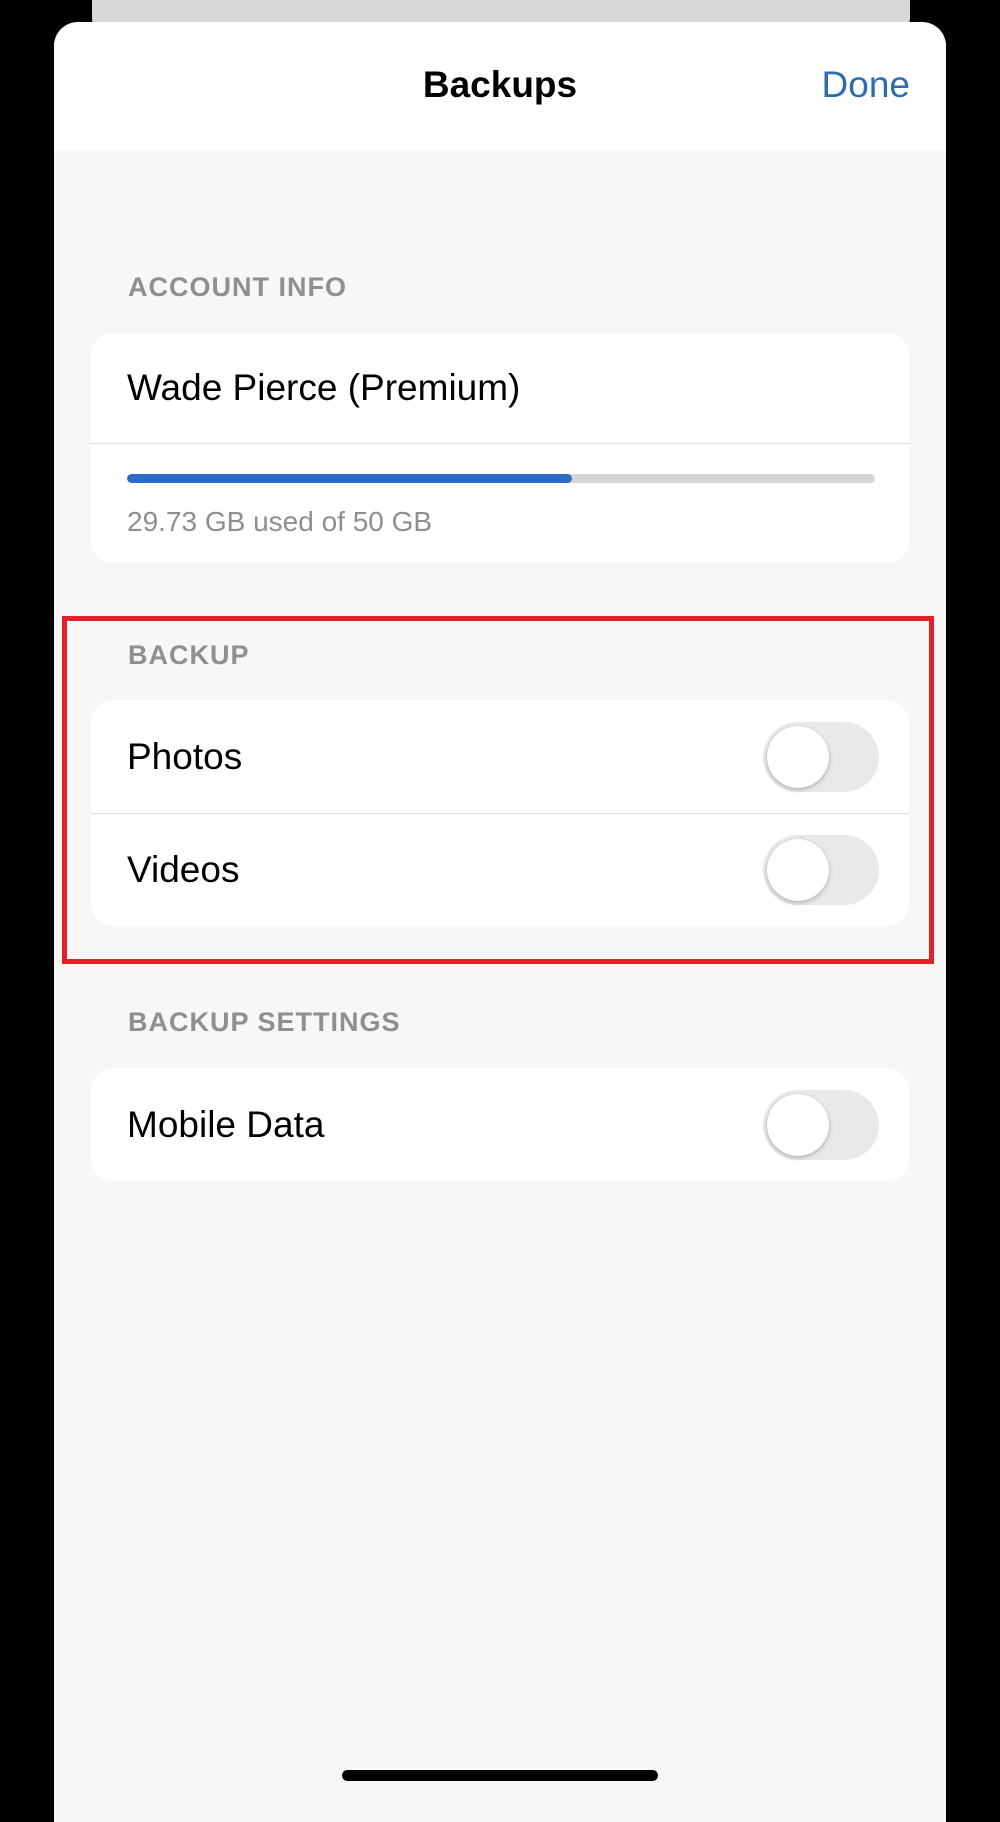  Describe the element at coordinates (185, 756) in the screenshot. I see `photos-label: Photos` at that location.